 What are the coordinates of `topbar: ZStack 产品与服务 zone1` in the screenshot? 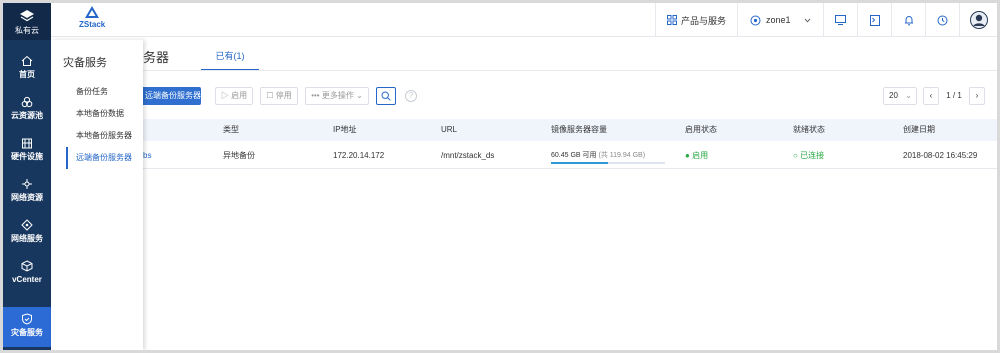 It's located at (524, 20).